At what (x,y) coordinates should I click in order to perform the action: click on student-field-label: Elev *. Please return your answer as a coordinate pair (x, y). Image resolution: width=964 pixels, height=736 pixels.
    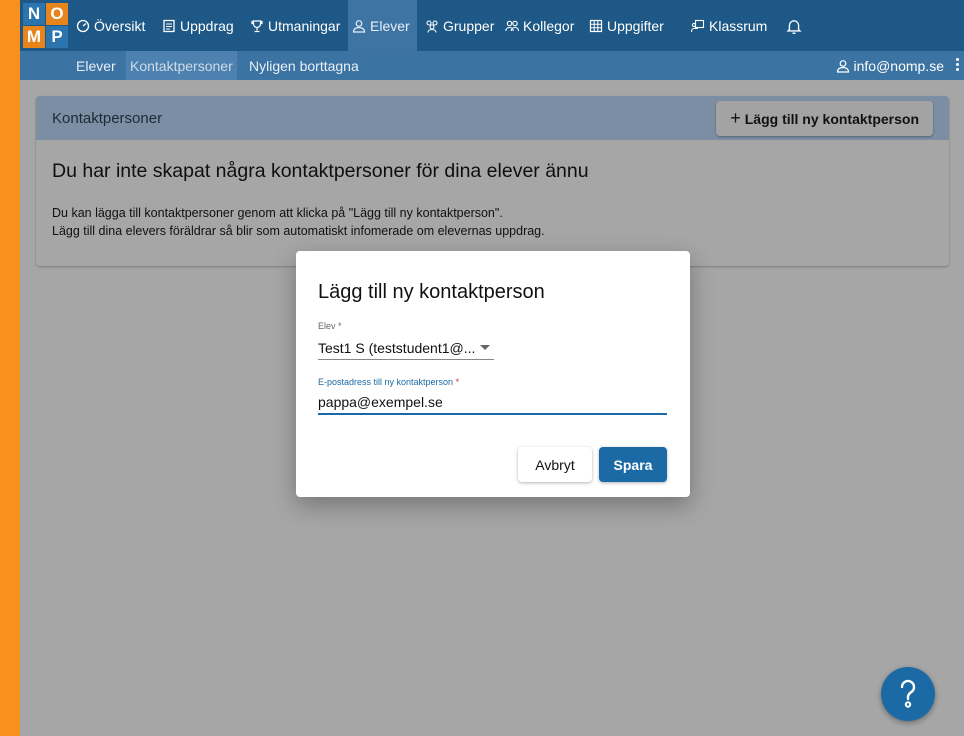
    Looking at the image, I should click on (330, 326).